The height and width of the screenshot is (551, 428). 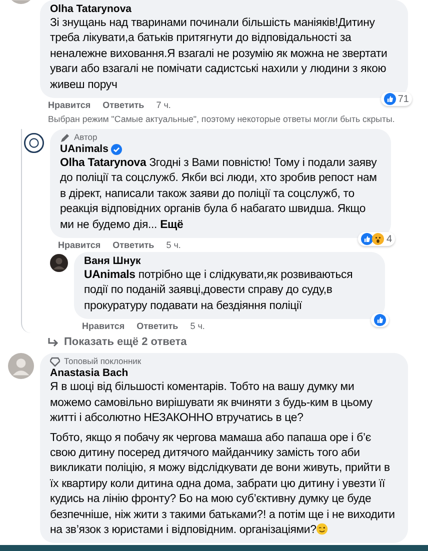 What do you see at coordinates (59, 263) in the screenshot?
I see `avatar-silhouette-icon` at bounding box center [59, 263].